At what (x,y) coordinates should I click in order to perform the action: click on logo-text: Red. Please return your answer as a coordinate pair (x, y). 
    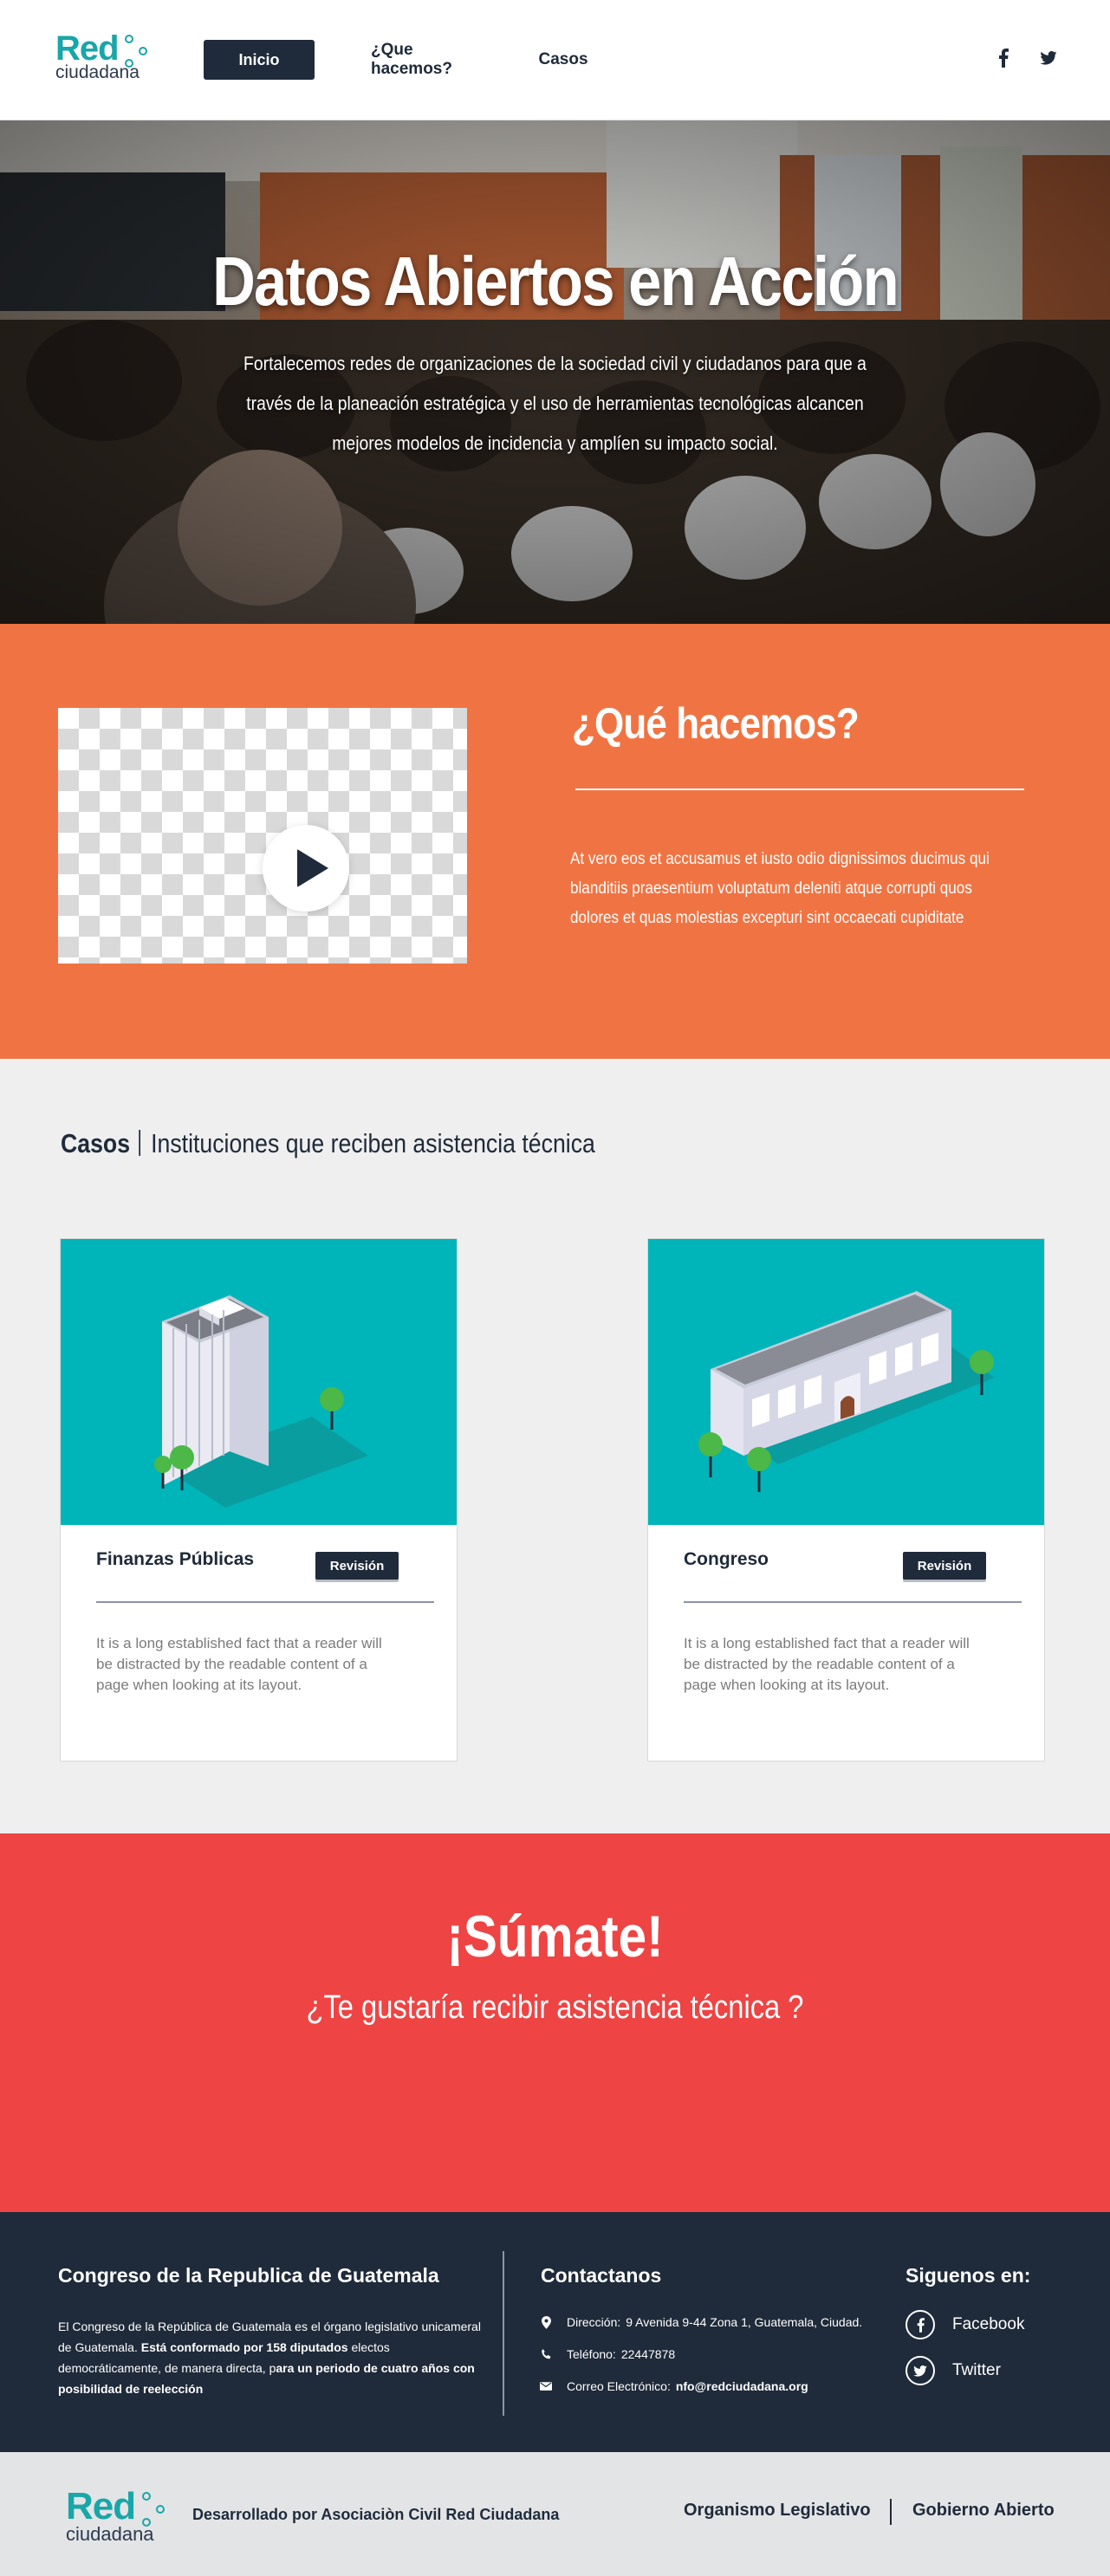
    Looking at the image, I should click on (101, 2506).